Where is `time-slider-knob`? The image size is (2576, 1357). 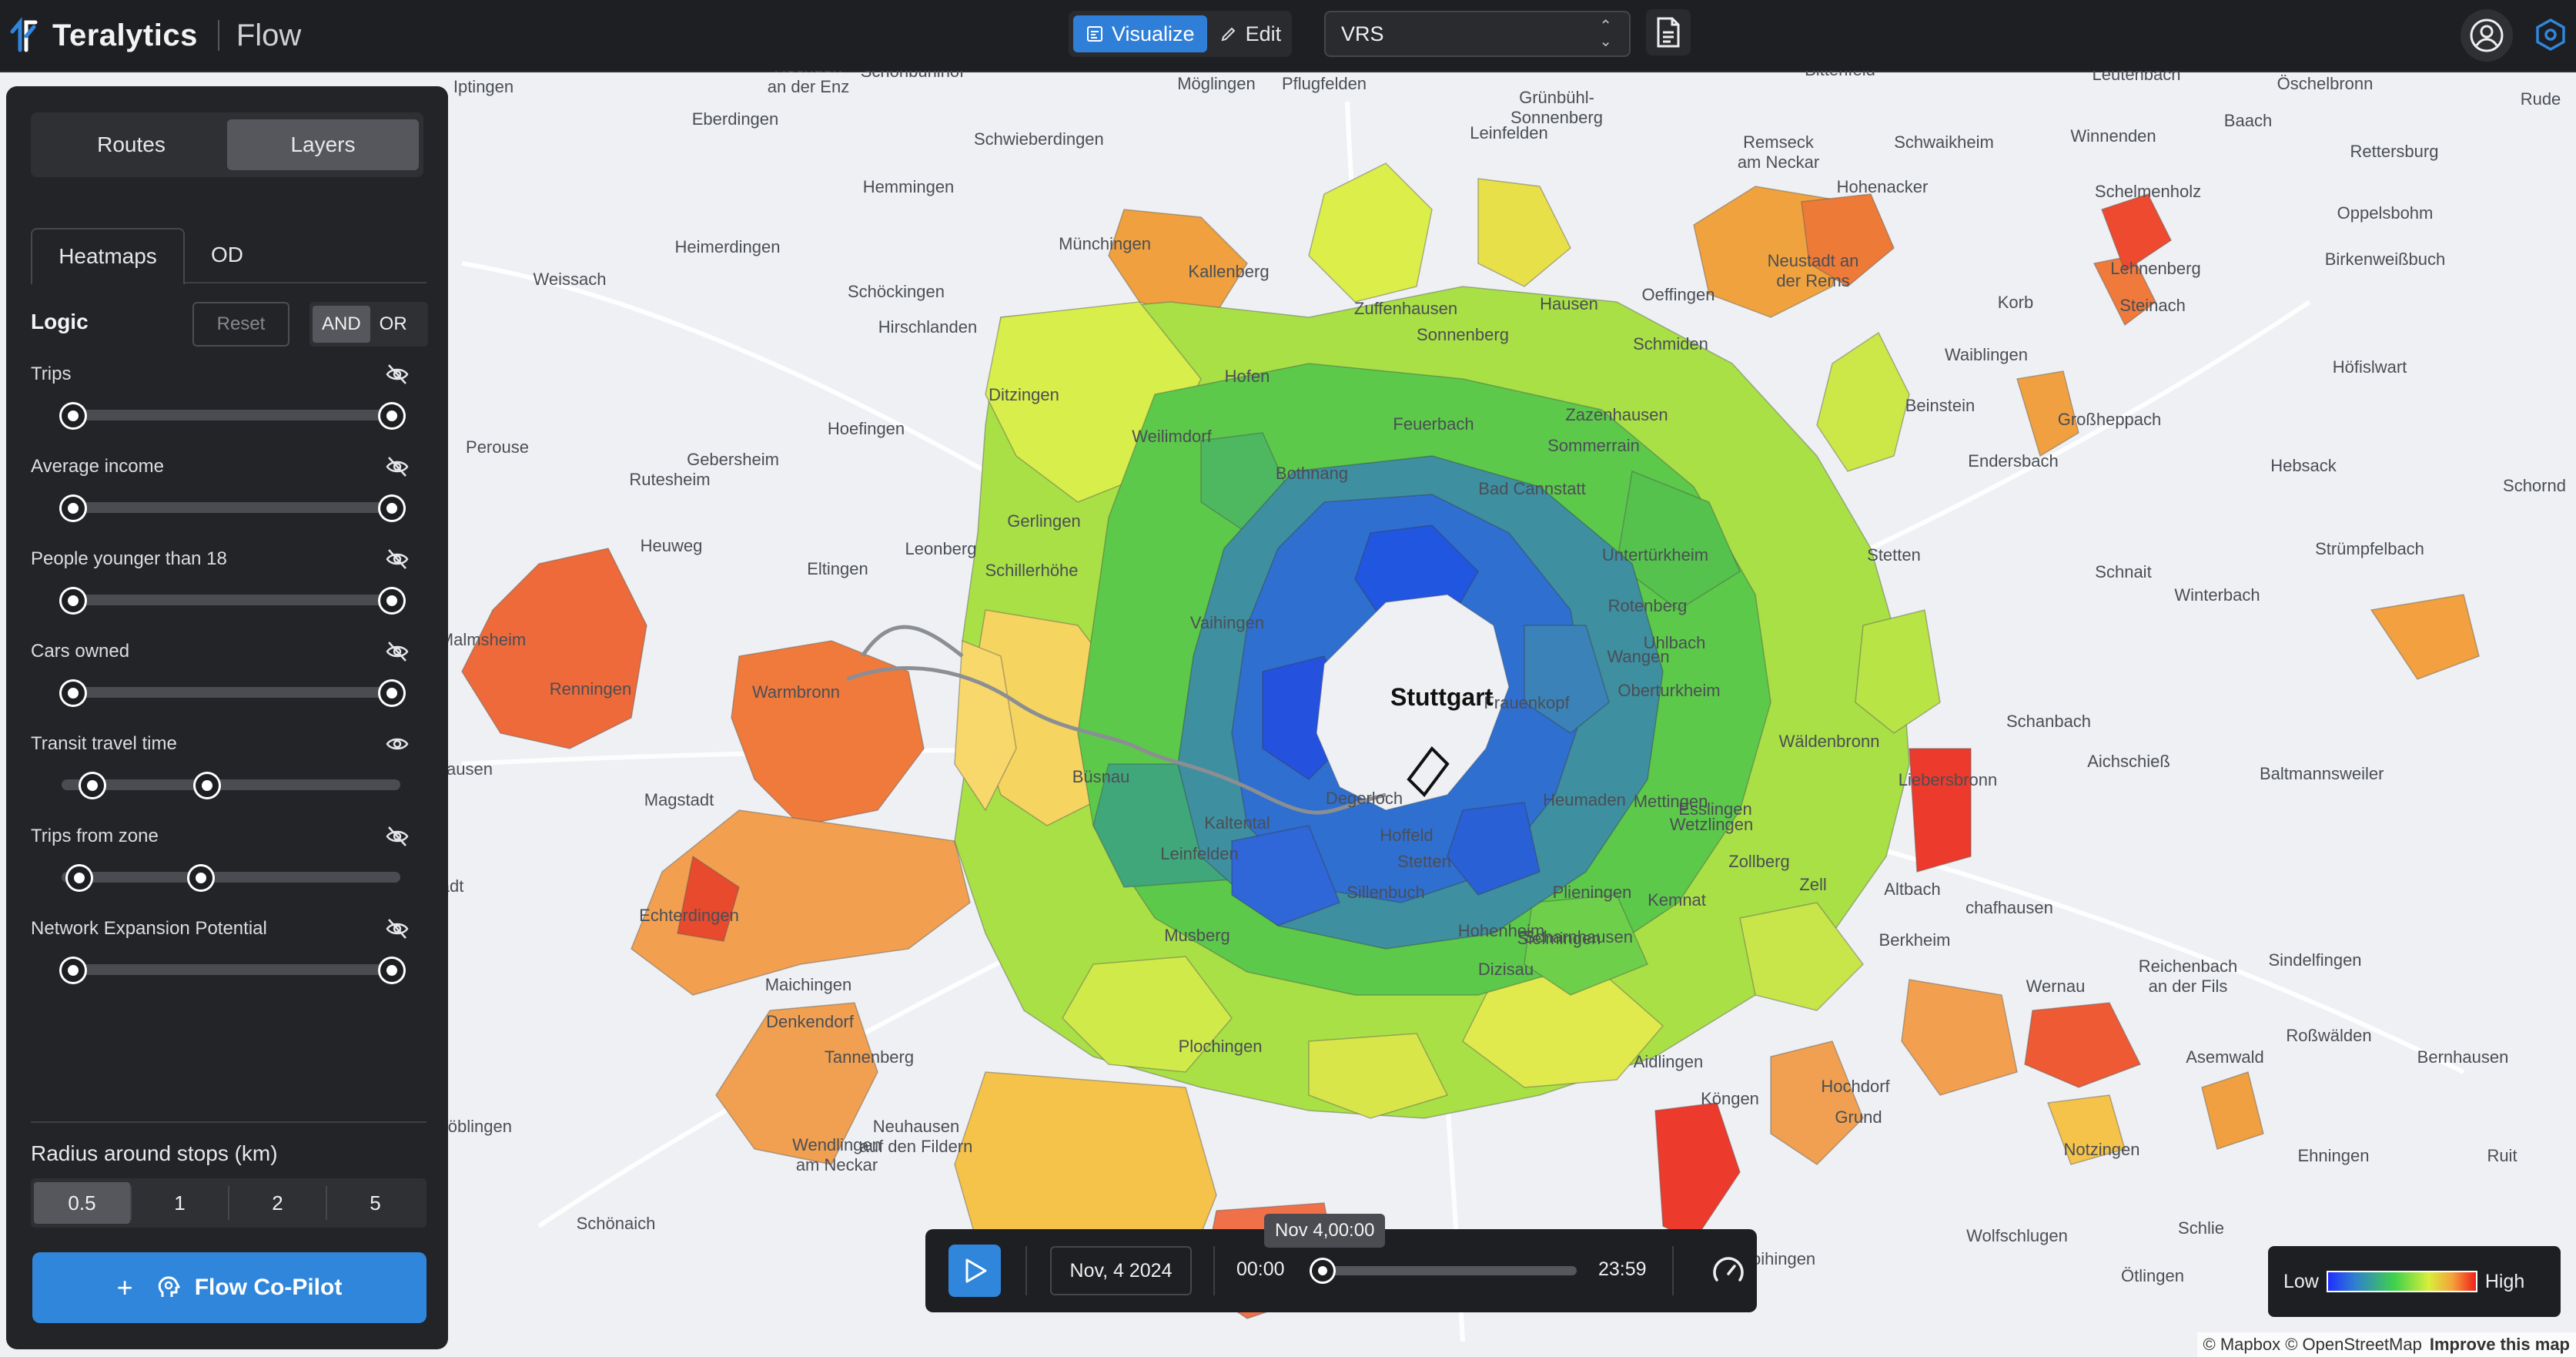 time-slider-knob is located at coordinates (1323, 1271).